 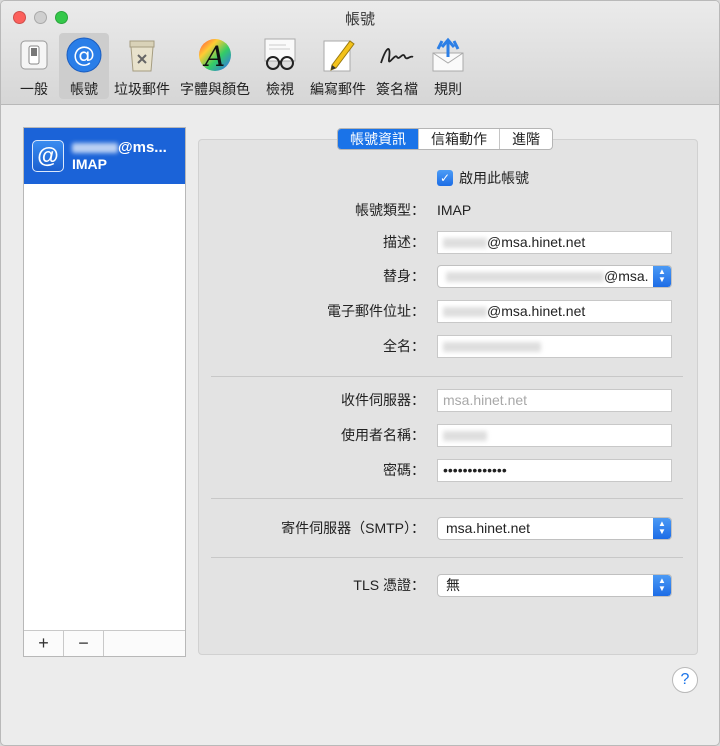 I want to click on rules-icon, so click(x=448, y=55).